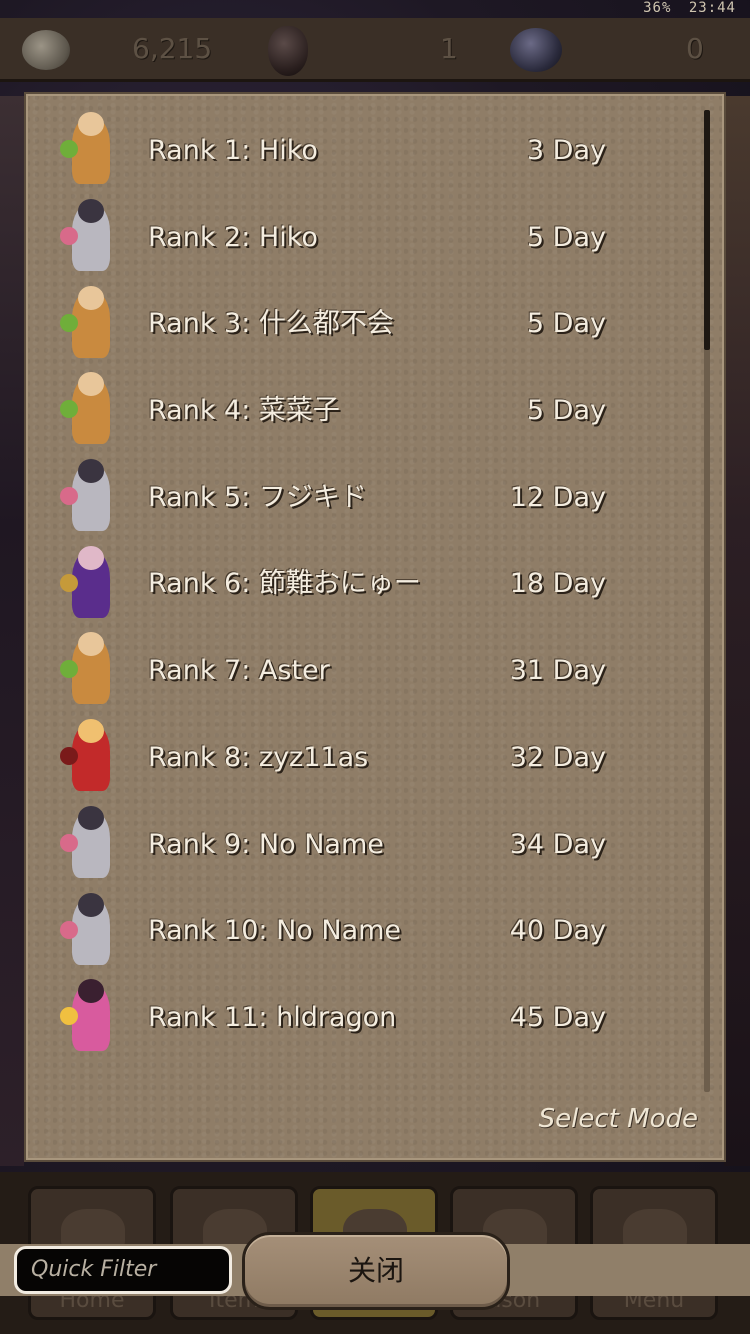 Image resolution: width=750 pixels, height=1334 pixels. What do you see at coordinates (123, 1270) in the screenshot?
I see `quick-filter-input: Quick Filter` at bounding box center [123, 1270].